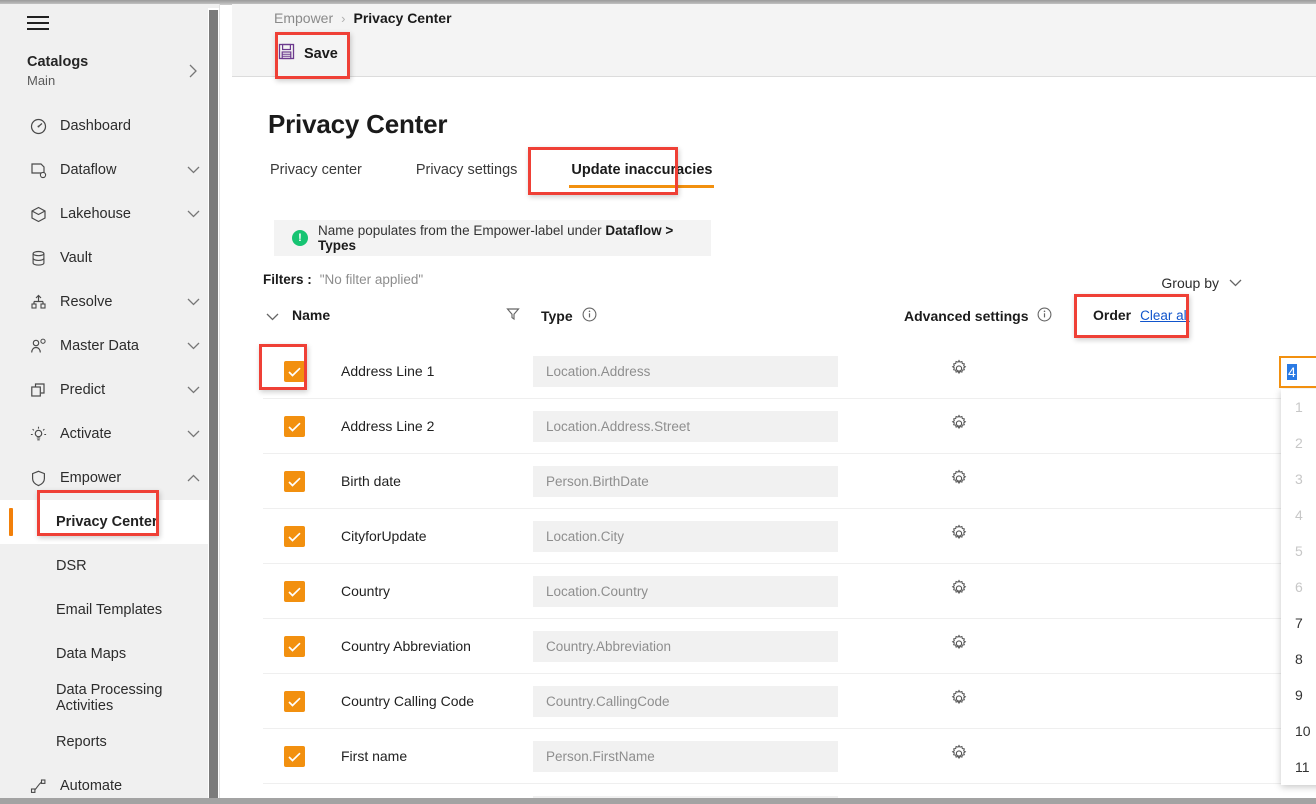 Image resolution: width=1316 pixels, height=804 pixels. I want to click on row-type-field: Person.BirthDate, so click(685, 481).